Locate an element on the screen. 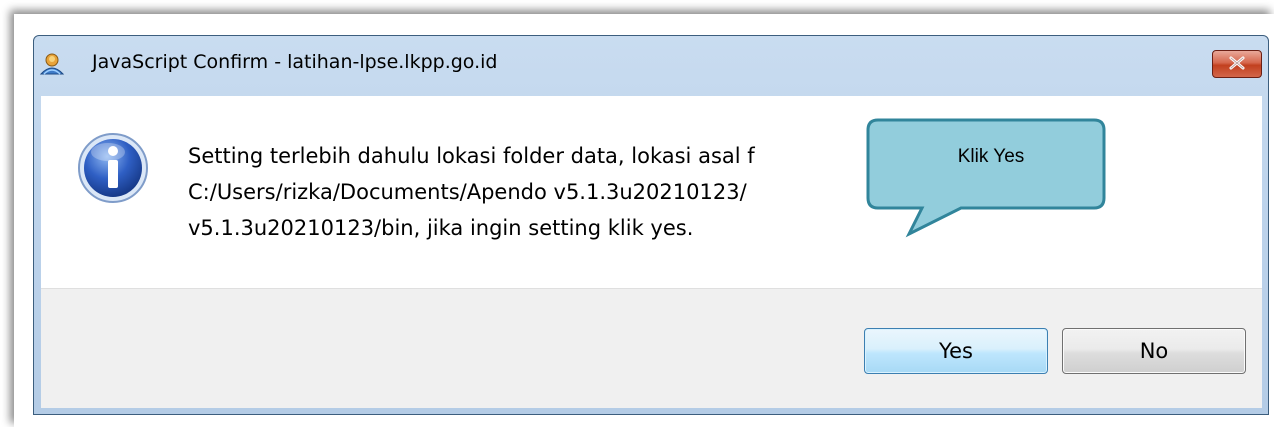  close-button is located at coordinates (1237, 64).